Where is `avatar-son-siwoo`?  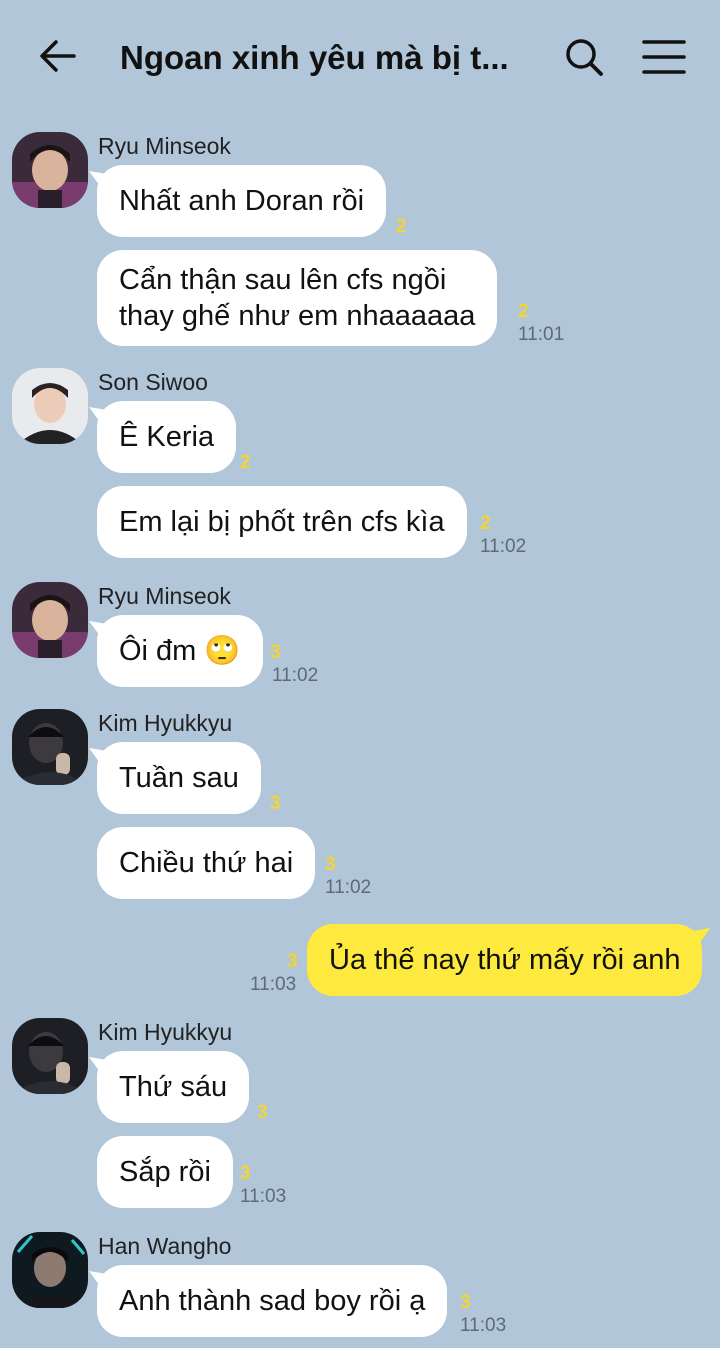 avatar-son-siwoo is located at coordinates (50, 406).